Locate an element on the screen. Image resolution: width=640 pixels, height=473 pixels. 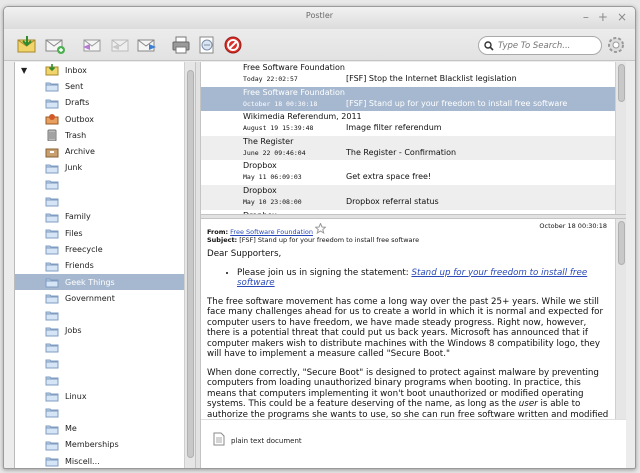
message-list-scroll-thumb is located at coordinates (621, 83).